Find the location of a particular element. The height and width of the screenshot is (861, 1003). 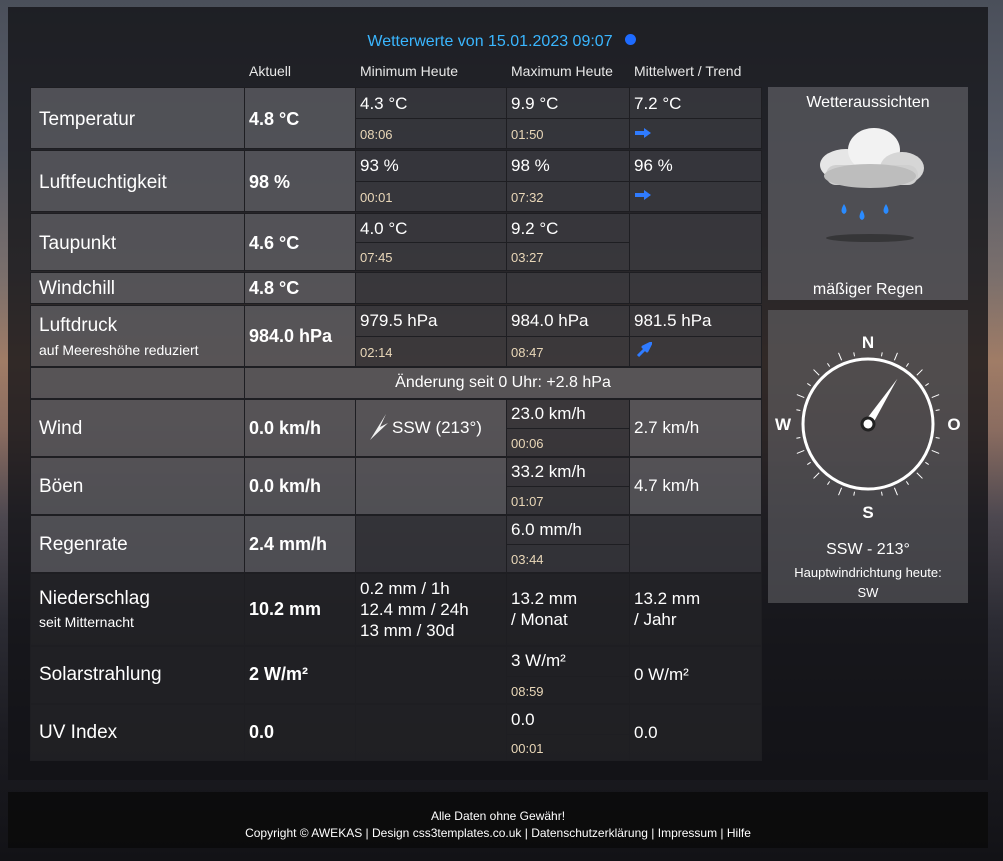

max-value: 98 % is located at coordinates (530, 165).